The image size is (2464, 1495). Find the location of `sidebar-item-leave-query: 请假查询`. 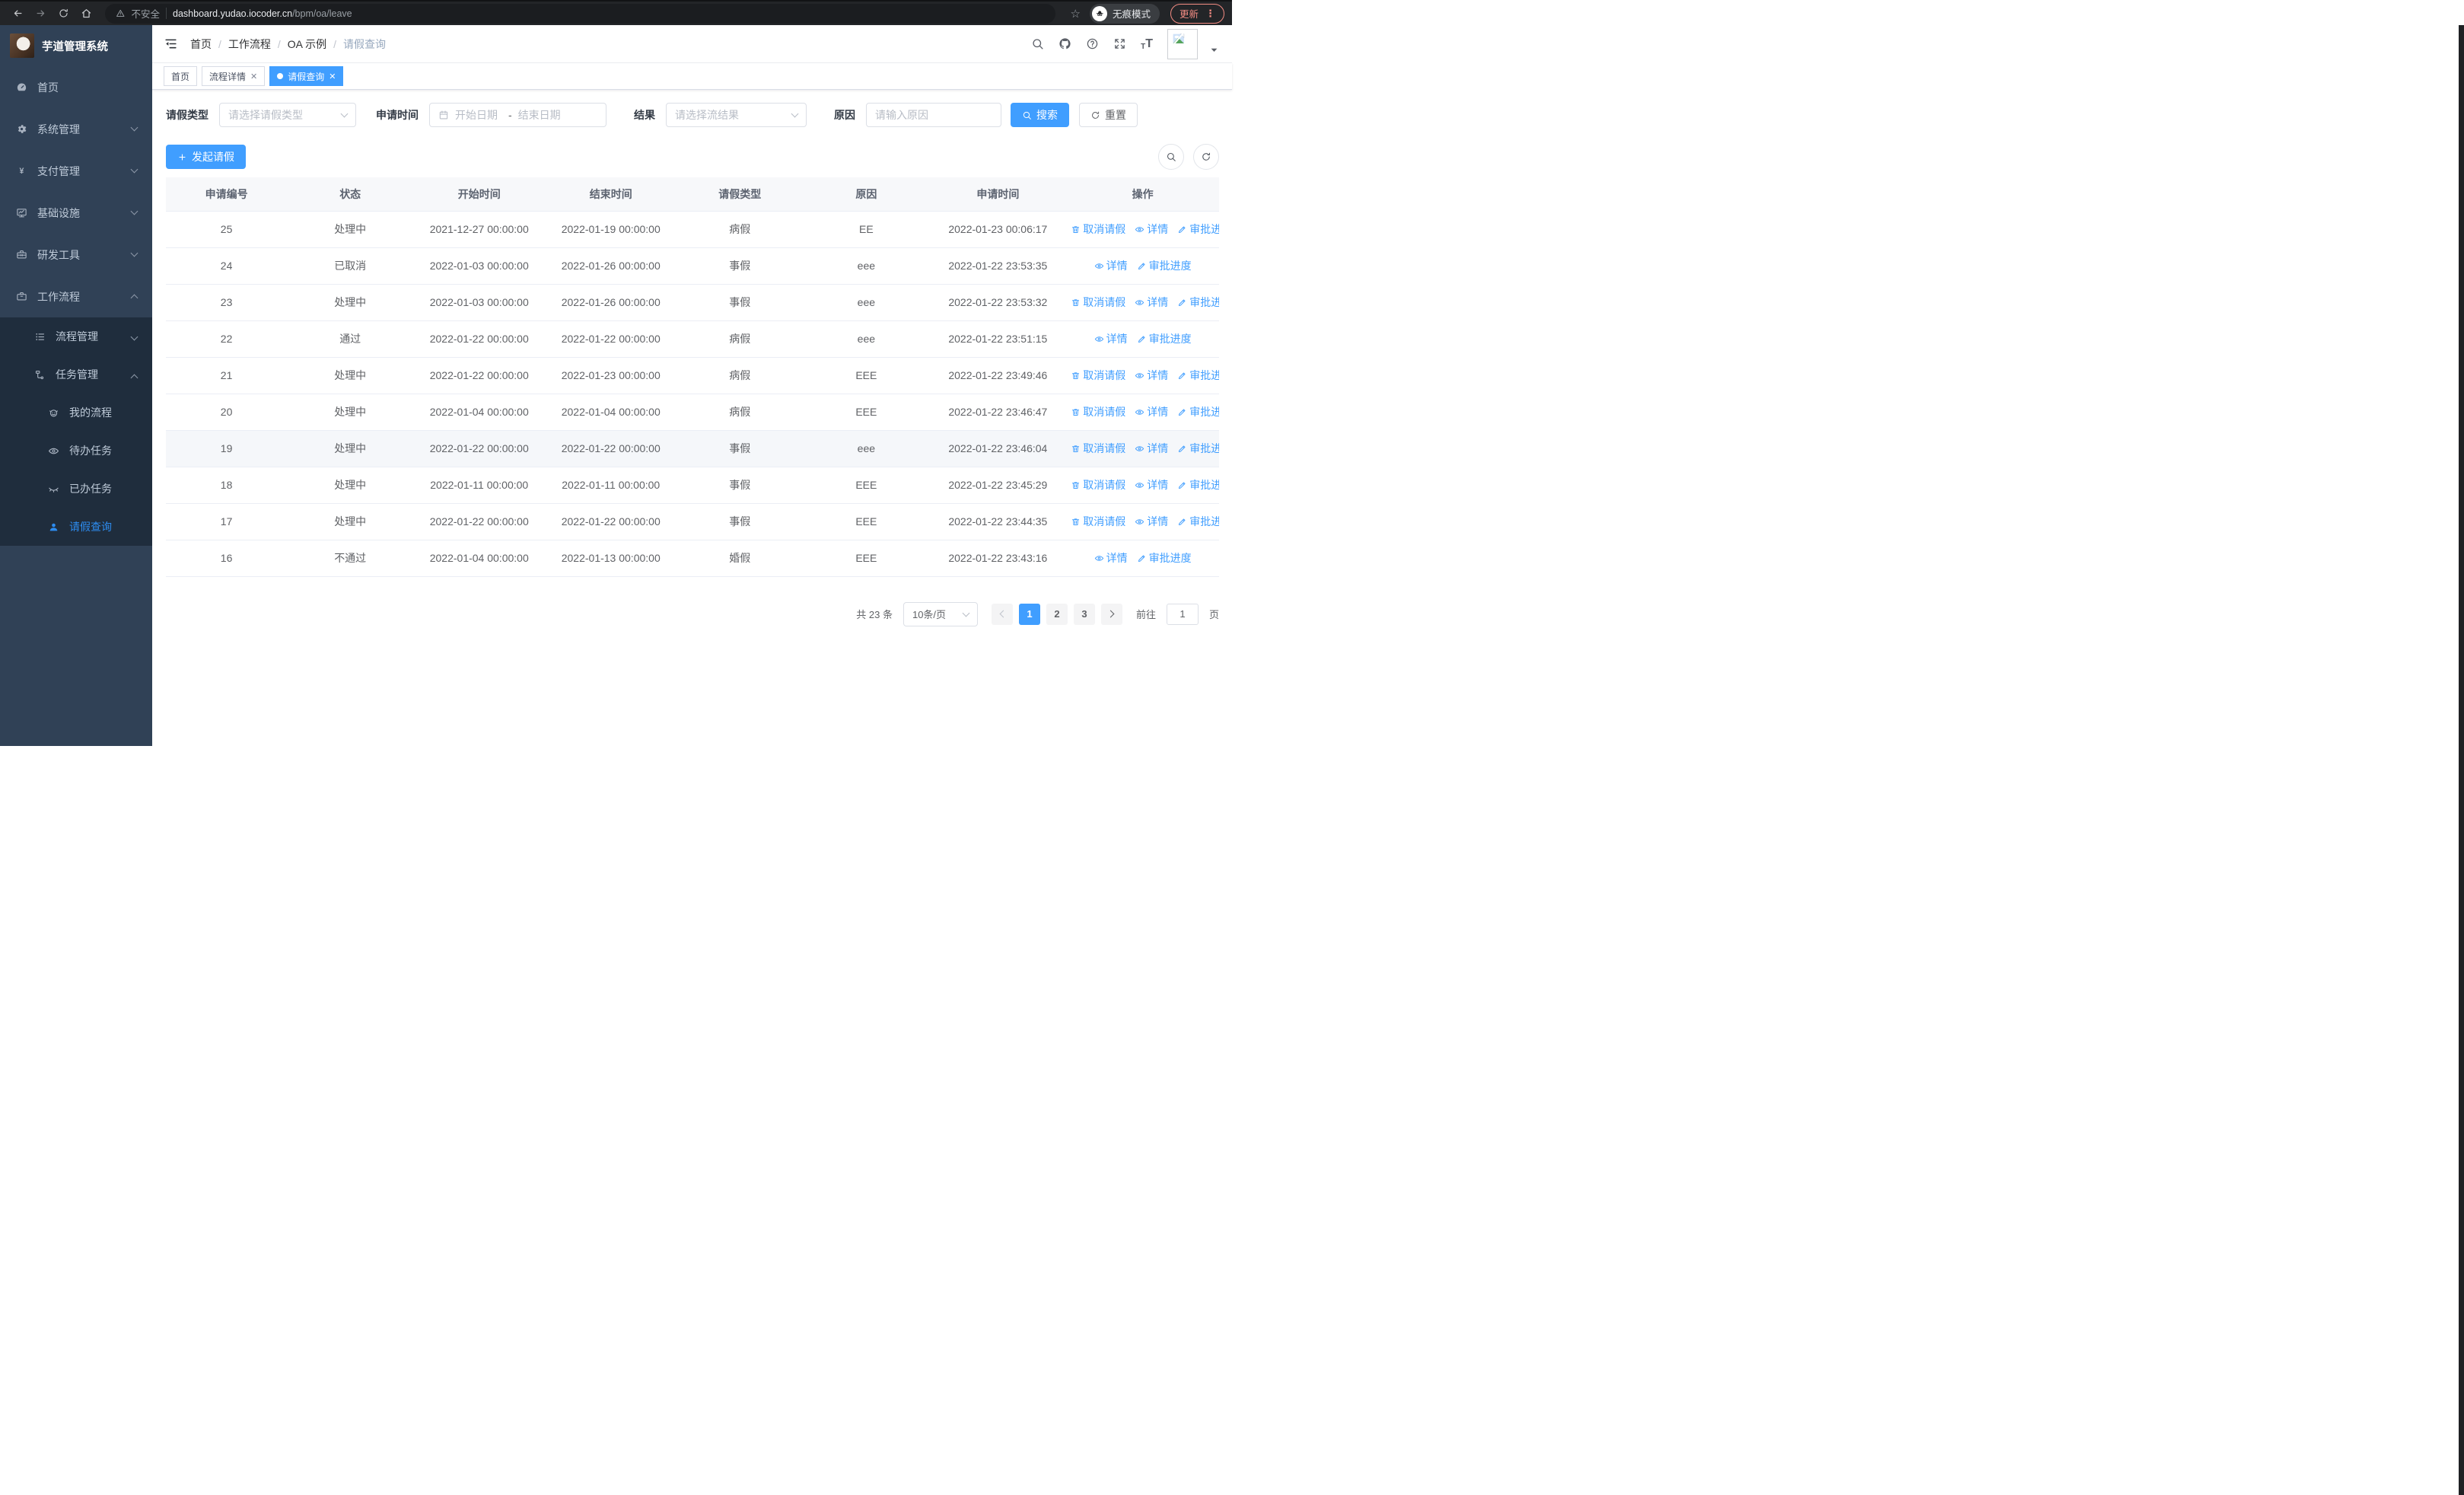

sidebar-item-leave-query: 请假查询 is located at coordinates (76, 527).